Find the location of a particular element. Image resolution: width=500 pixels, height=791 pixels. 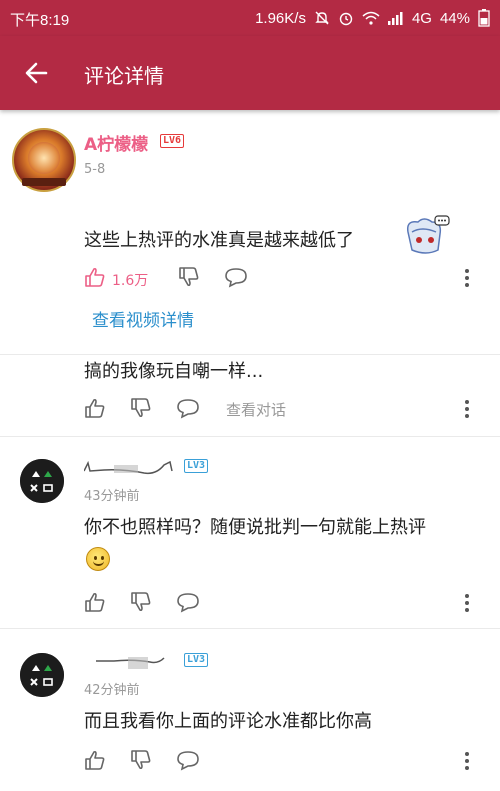

comment-actions: 1.6万 is located at coordinates (284, 279).